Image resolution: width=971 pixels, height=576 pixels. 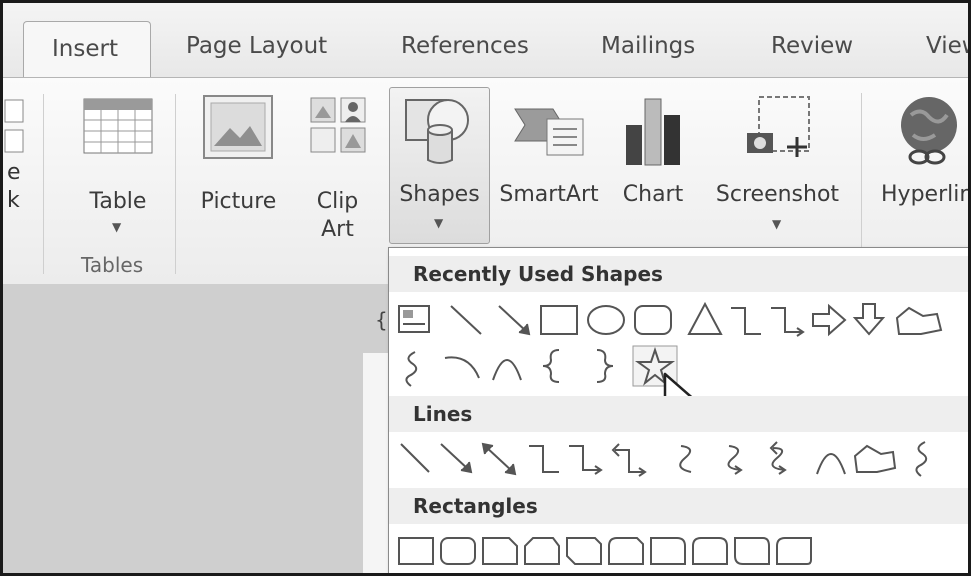 What do you see at coordinates (499, 459) in the screenshot?
I see `double-arrow-line-shape` at bounding box center [499, 459].